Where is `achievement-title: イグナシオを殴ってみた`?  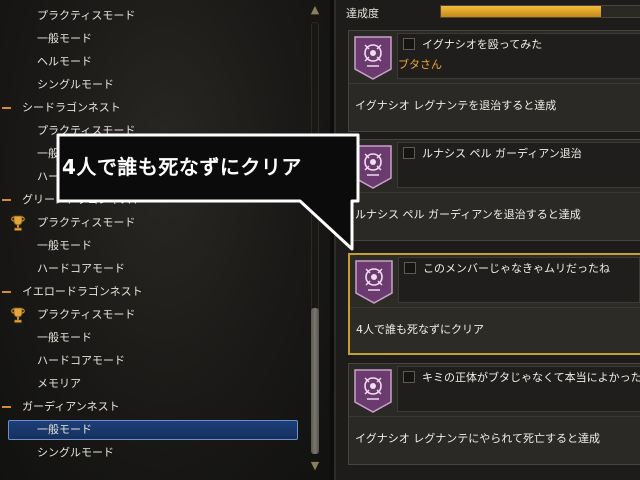
achievement-title: イグナシオを殴ってみた is located at coordinates (482, 44).